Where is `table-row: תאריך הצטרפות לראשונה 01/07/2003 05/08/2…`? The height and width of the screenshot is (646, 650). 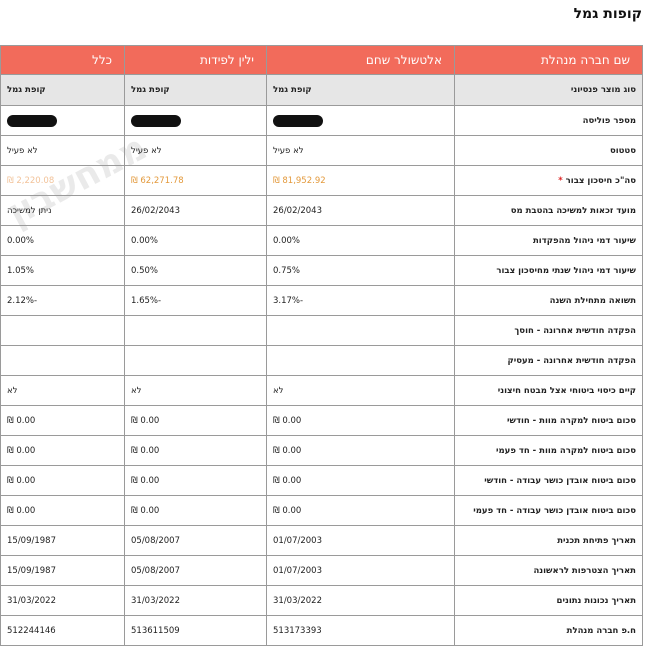 table-row: תאריך הצטרפות לראשונה 01/07/2003 05/08/2… is located at coordinates (321, 570).